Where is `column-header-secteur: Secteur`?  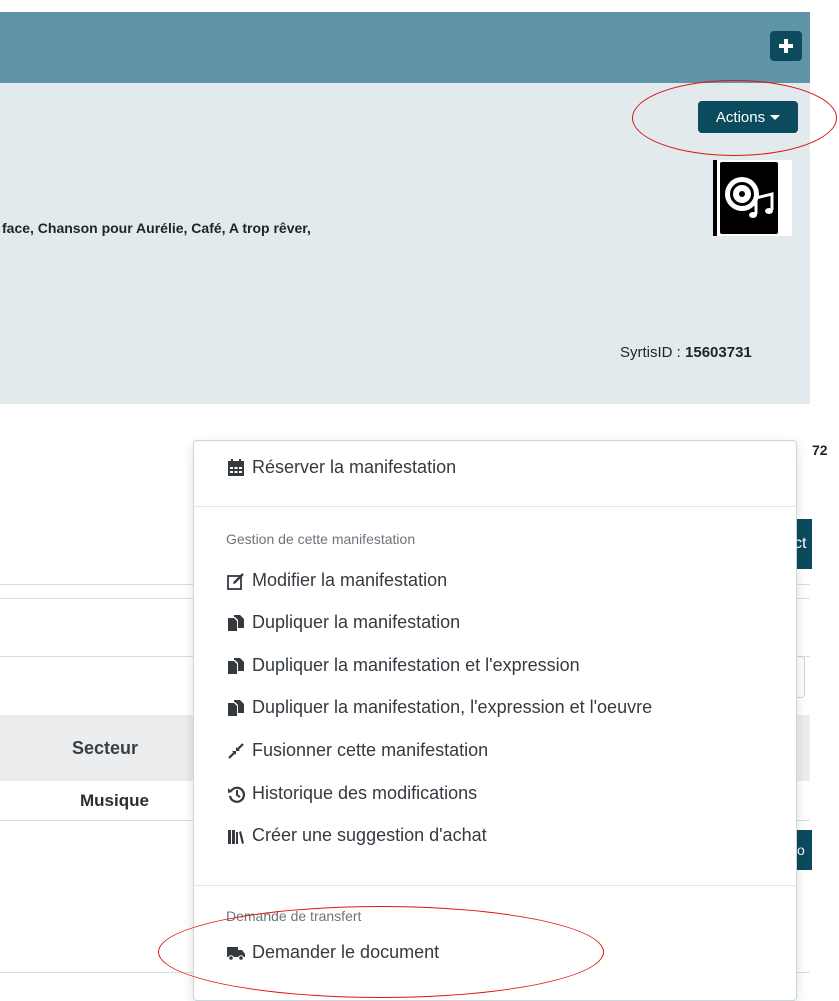
column-header-secteur: Secteur is located at coordinates (105, 748).